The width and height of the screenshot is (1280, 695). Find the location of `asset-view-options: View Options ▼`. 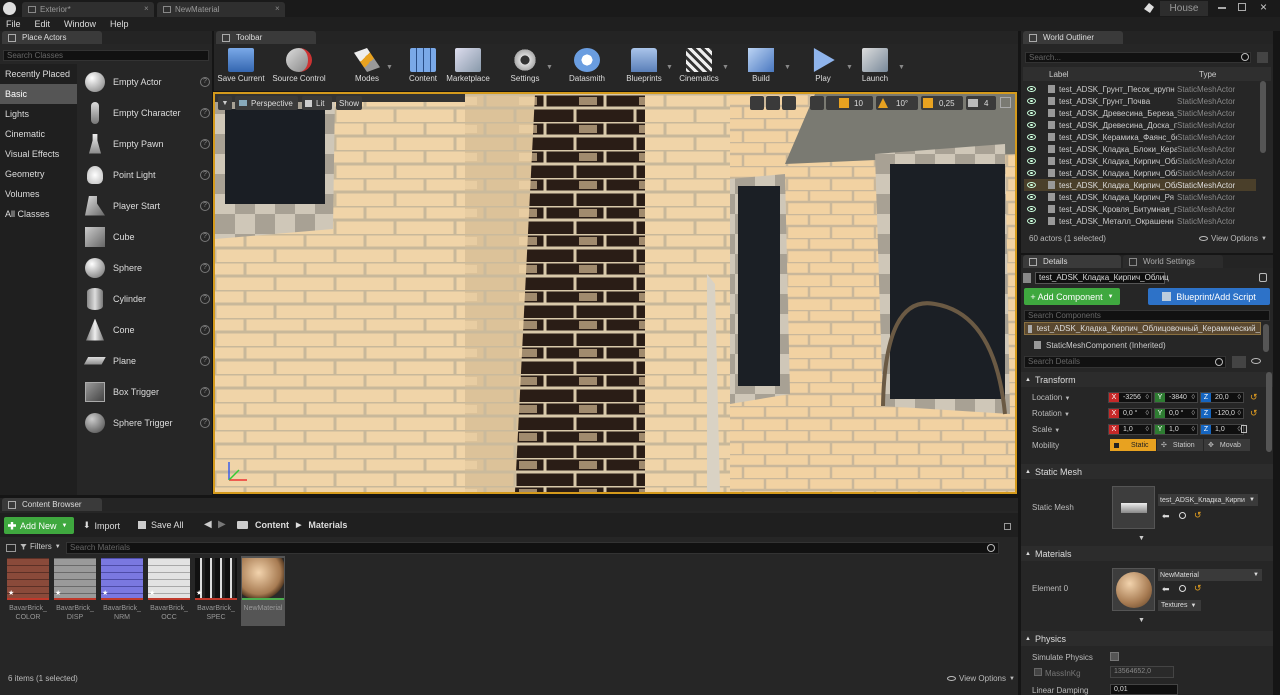

asset-view-options: View Options ▼ is located at coordinates (981, 678).